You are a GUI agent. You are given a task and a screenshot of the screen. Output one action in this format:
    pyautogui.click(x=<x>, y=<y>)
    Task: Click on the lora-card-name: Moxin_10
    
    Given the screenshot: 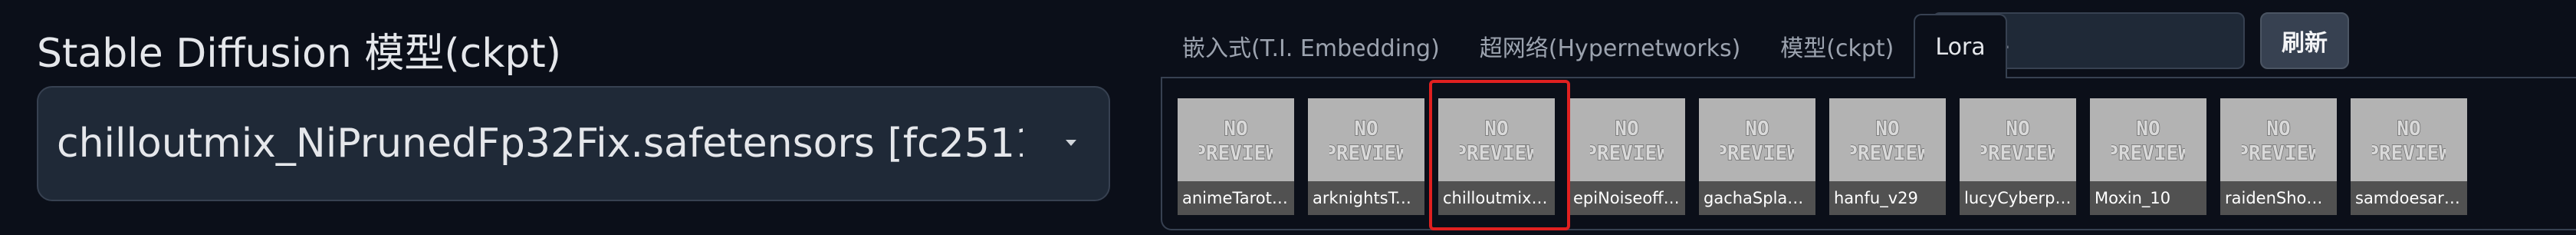 What is the action you would take?
    pyautogui.click(x=2148, y=198)
    